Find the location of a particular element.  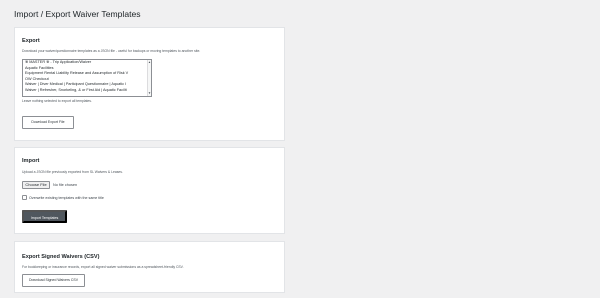

import-templates-button: Import Templates is located at coordinates (44, 216).